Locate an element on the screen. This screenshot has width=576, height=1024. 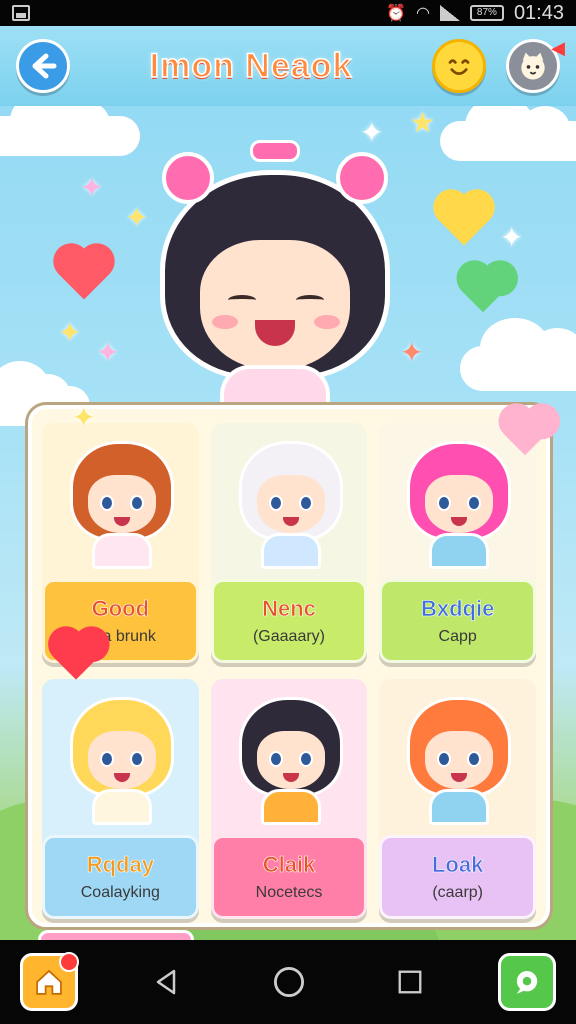
home-button is located at coordinates (49, 981).